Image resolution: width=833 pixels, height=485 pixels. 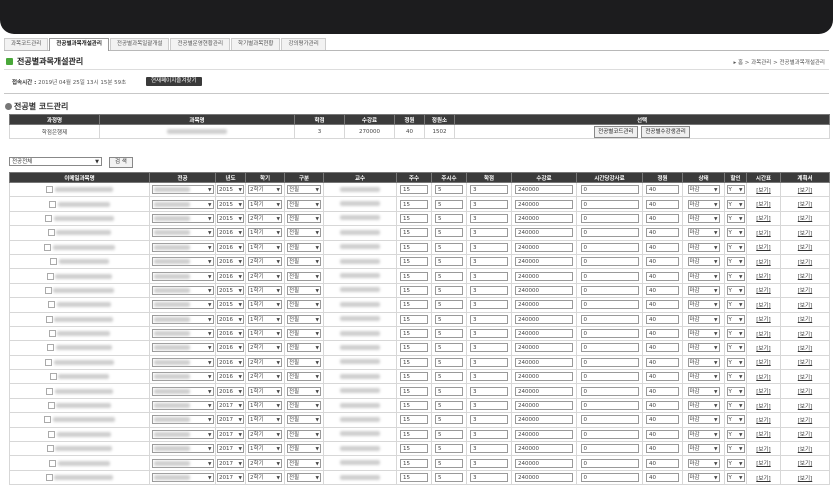 I want to click on year-select: 2017 ▼, so click(x=230, y=477).